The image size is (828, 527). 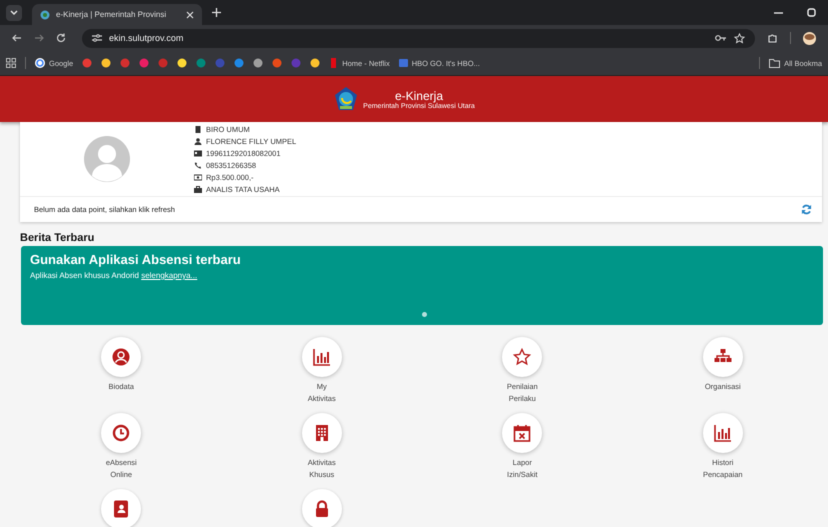 What do you see at coordinates (809, 38) in the screenshot?
I see `profile-avatar-icon` at bounding box center [809, 38].